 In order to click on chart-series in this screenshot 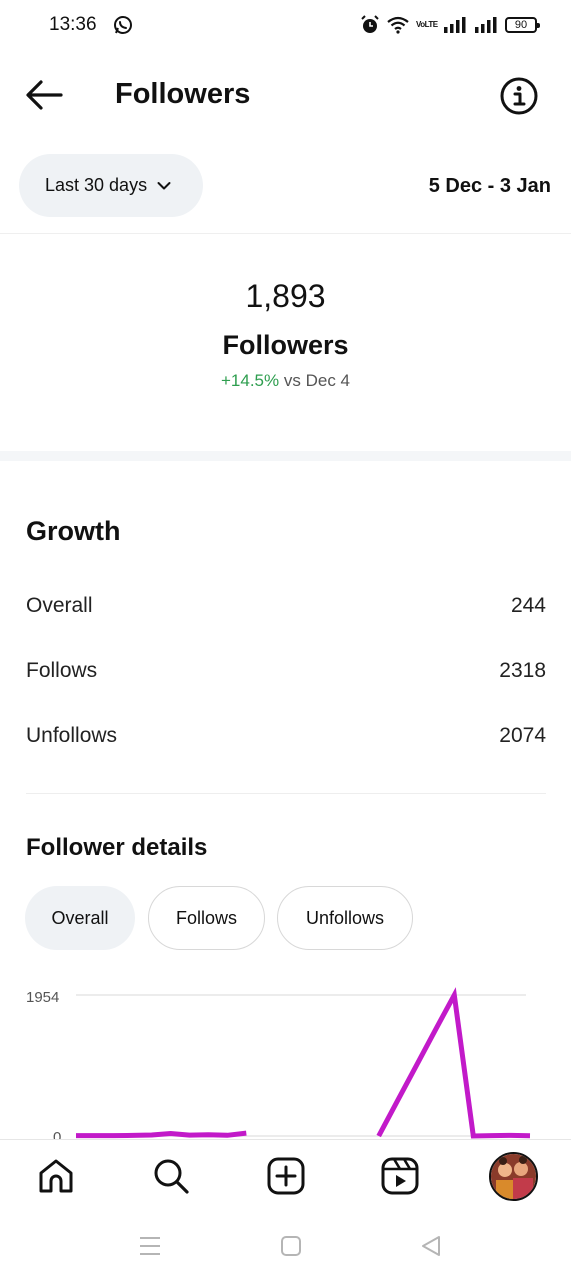, I will do `click(303, 1063)`.